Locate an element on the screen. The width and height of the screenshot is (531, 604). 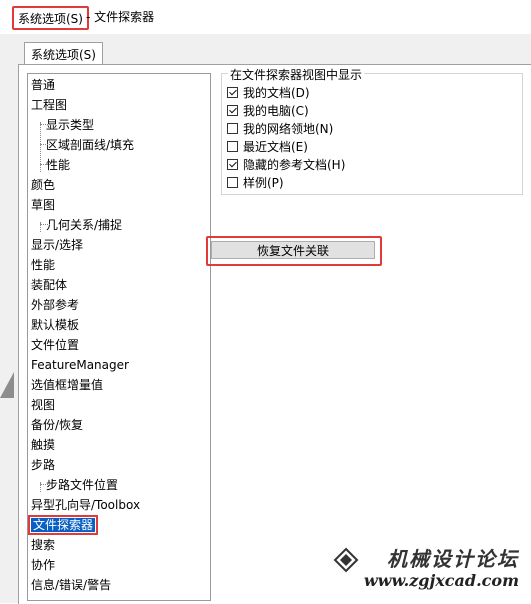
tree-item-label: 外部参考 is located at coordinates (55, 305).